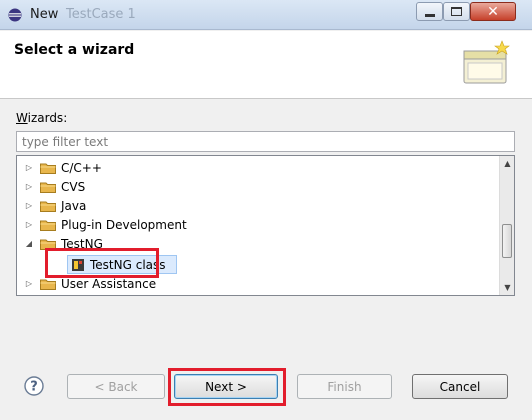 This screenshot has width=532, height=420. What do you see at coordinates (265, 141) in the screenshot?
I see `filter-input` at bounding box center [265, 141].